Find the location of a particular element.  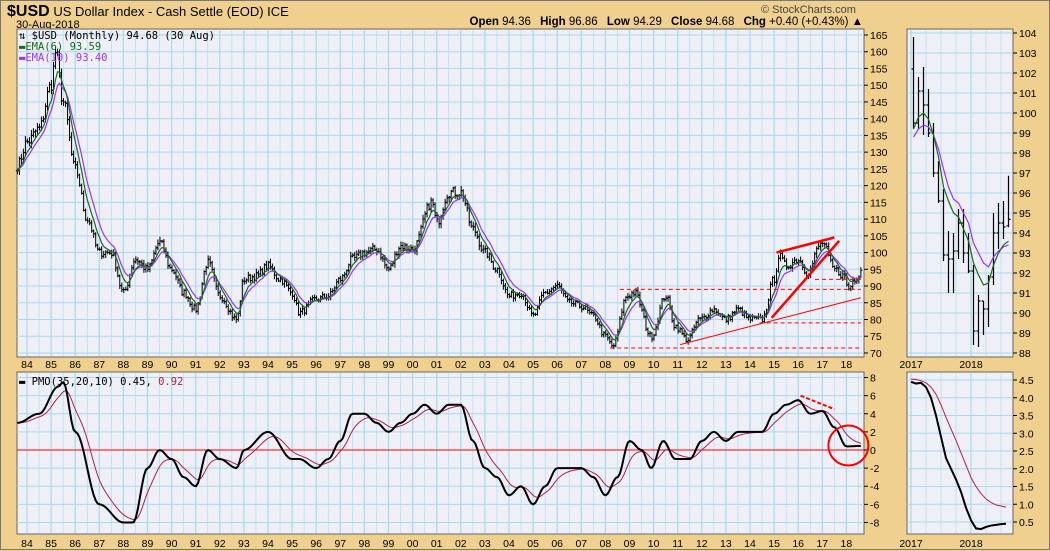

y-tick-label: 95 is located at coordinates (1025, 214).